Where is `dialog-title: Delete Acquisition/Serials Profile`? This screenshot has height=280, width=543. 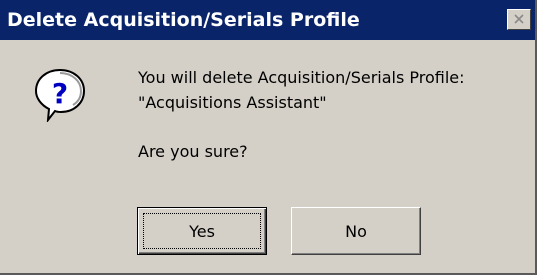
dialog-title: Delete Acquisition/Serials Profile is located at coordinates (183, 20).